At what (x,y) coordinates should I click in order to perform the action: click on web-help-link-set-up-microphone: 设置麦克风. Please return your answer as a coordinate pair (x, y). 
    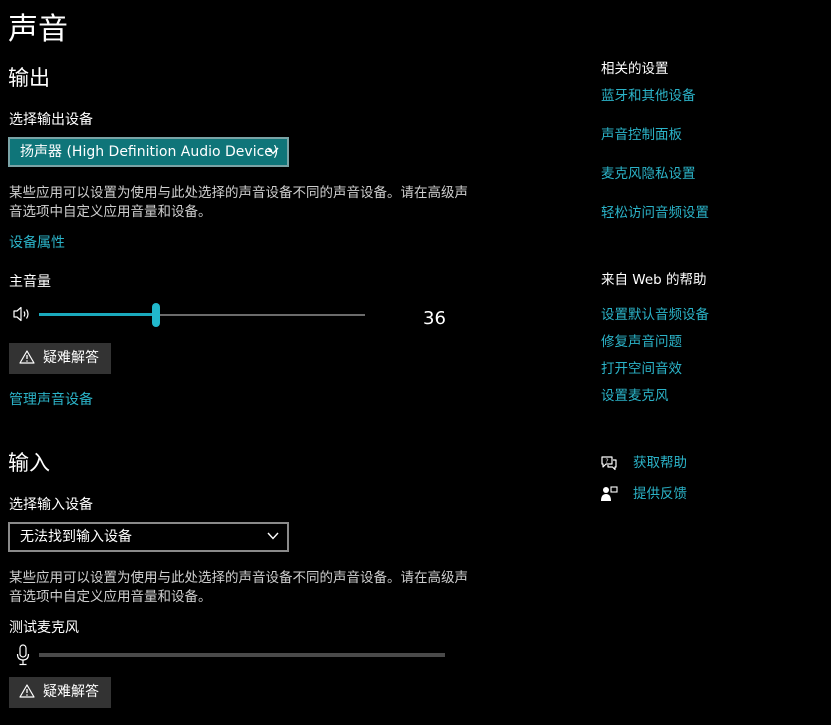
    Looking at the image, I should click on (635, 396).